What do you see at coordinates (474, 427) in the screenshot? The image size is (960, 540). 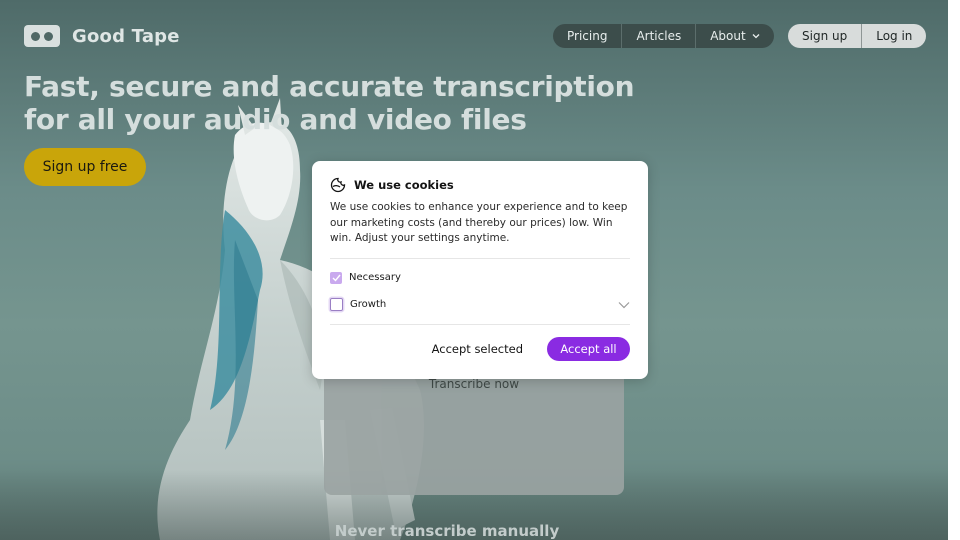 I see `upload-card: Transcribe now` at bounding box center [474, 427].